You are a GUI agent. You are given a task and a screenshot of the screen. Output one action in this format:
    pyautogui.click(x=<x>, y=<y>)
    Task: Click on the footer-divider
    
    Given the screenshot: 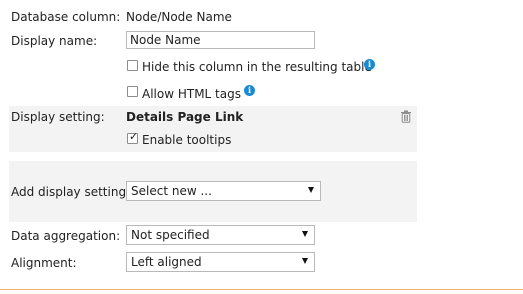 What is the action you would take?
    pyautogui.click(x=261, y=289)
    